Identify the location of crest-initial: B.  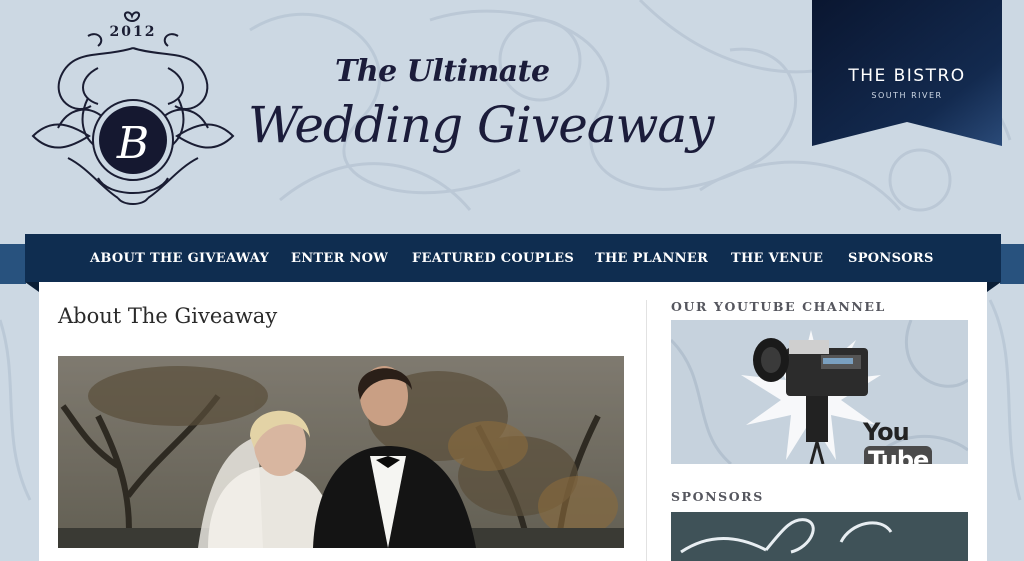
(132, 143).